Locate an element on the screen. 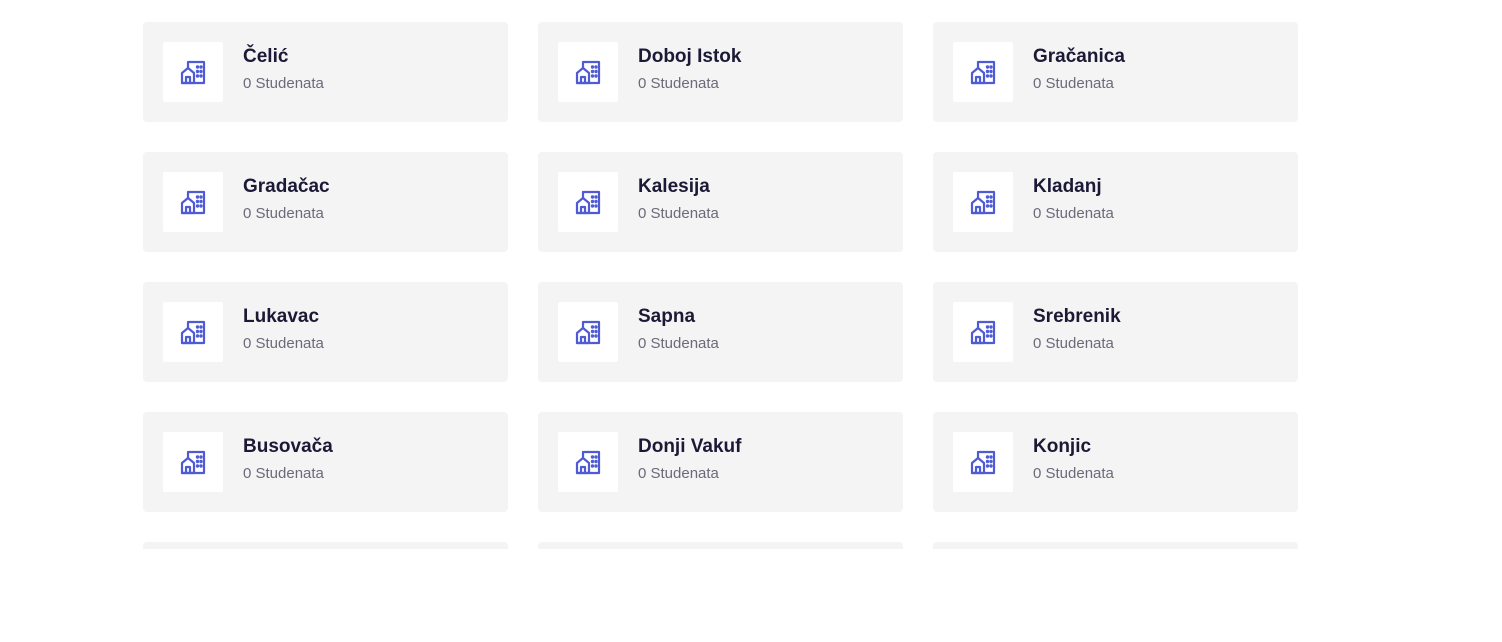 The image size is (1502, 642). card-text: Čelić 0 Studenata is located at coordinates (283, 70).